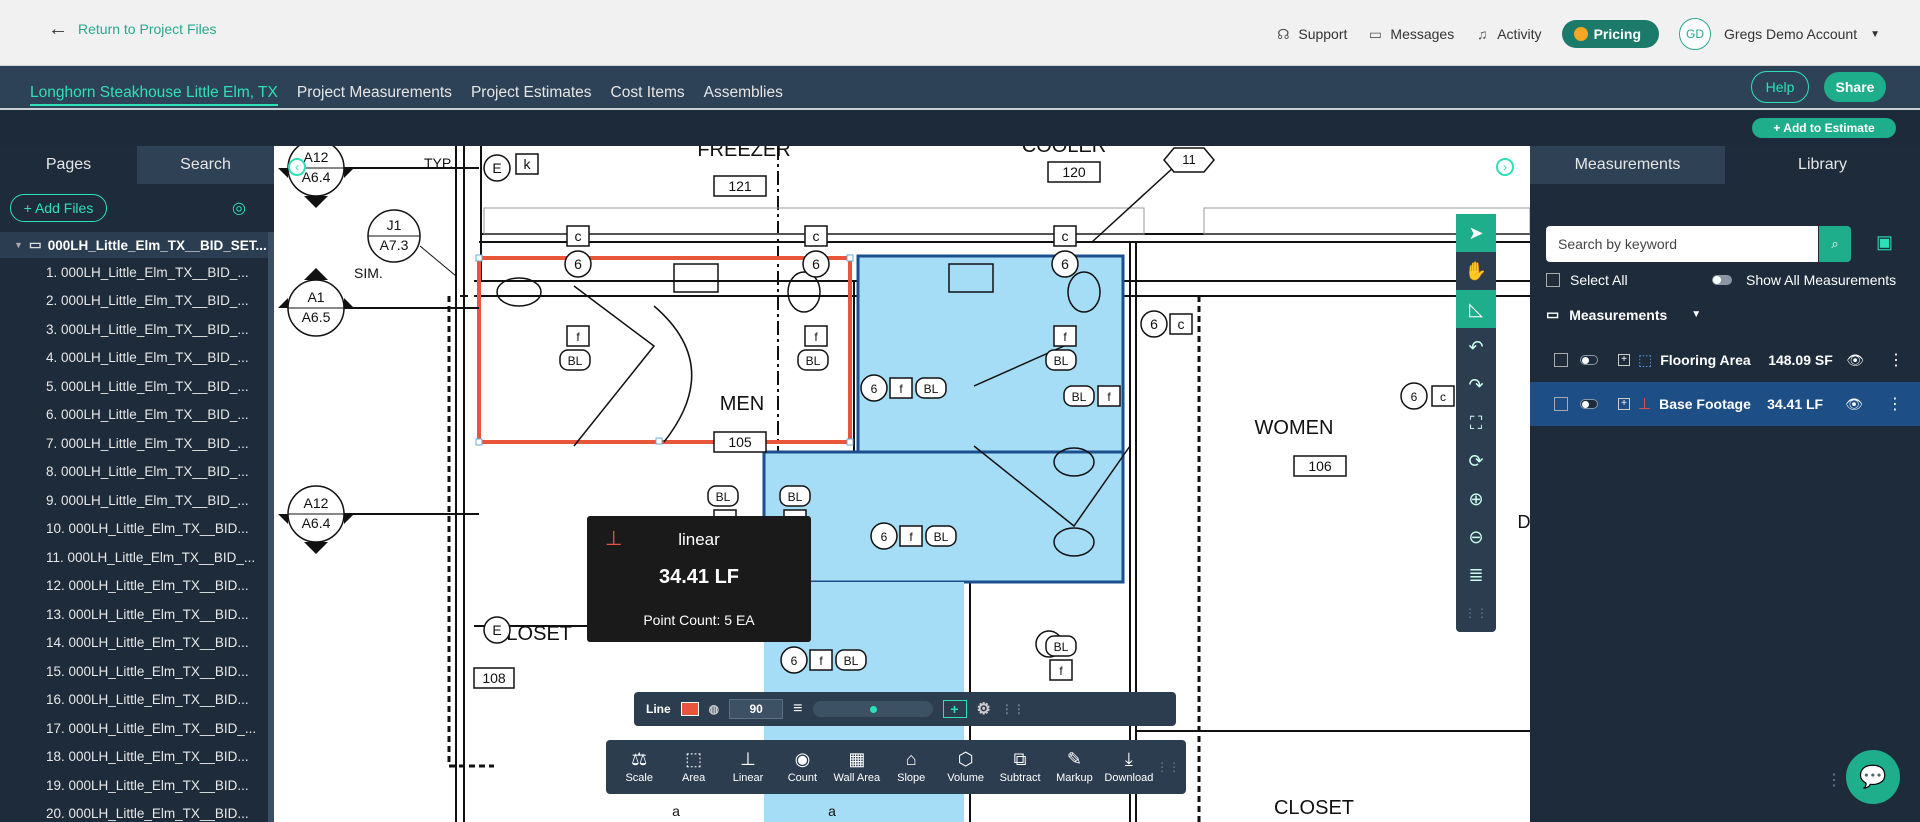 The width and height of the screenshot is (1920, 822). Describe the element at coordinates (1873, 777) in the screenshot. I see `chat-icon: 💬` at that location.